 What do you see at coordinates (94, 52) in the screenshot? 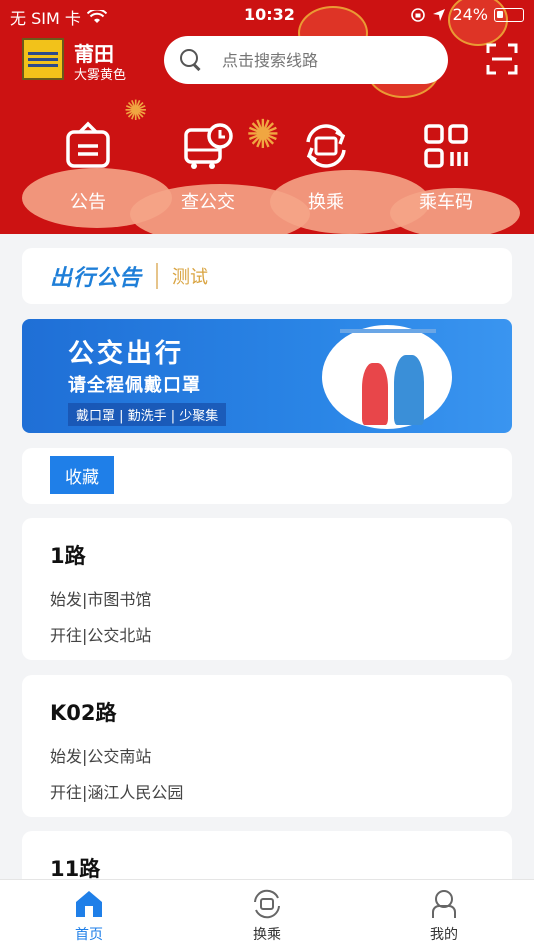
I see `city-name: 莆田` at bounding box center [94, 52].